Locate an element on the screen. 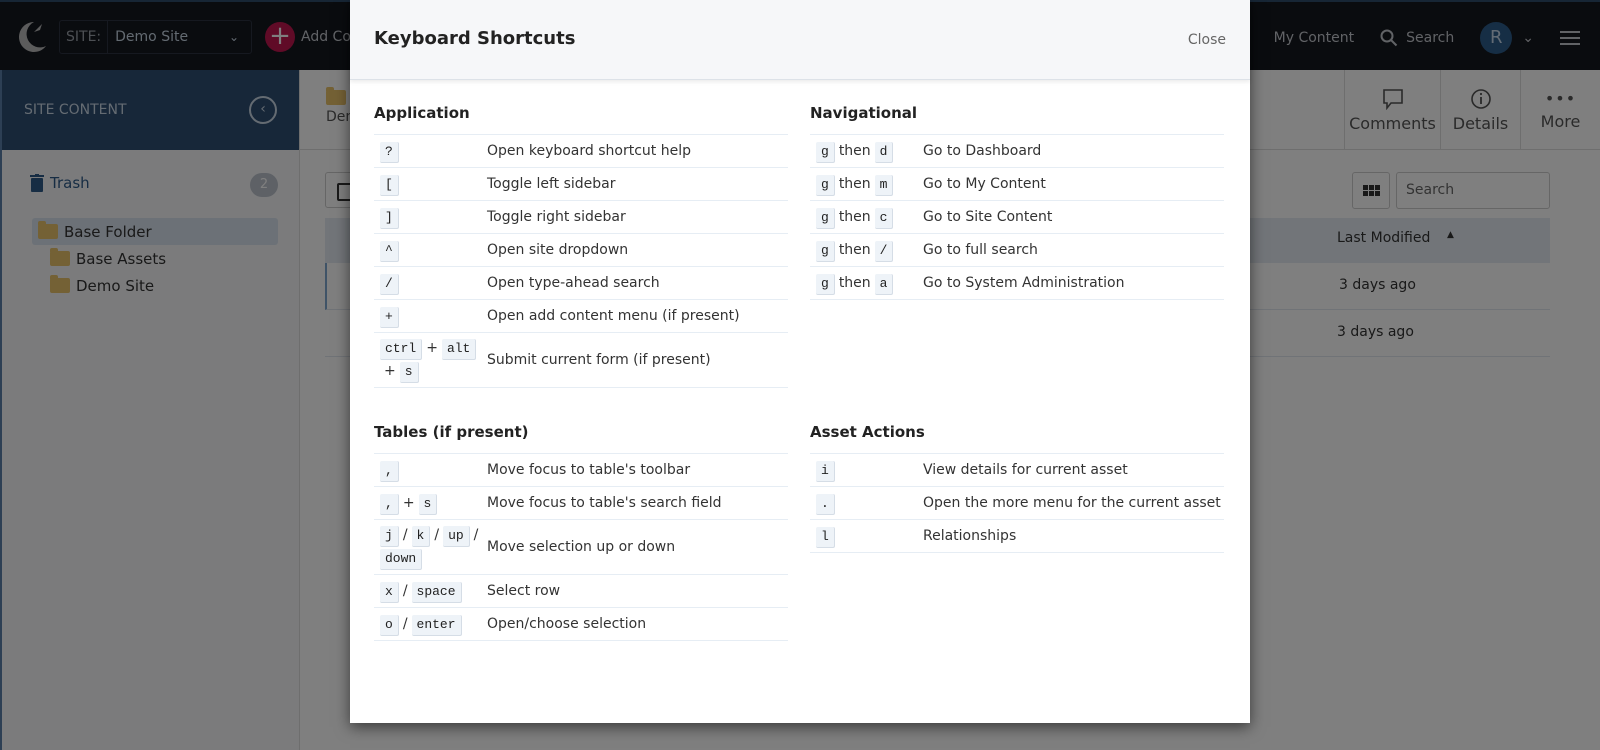 Image resolution: width=1600 pixels, height=750 pixels. close-button: Close is located at coordinates (1207, 40).